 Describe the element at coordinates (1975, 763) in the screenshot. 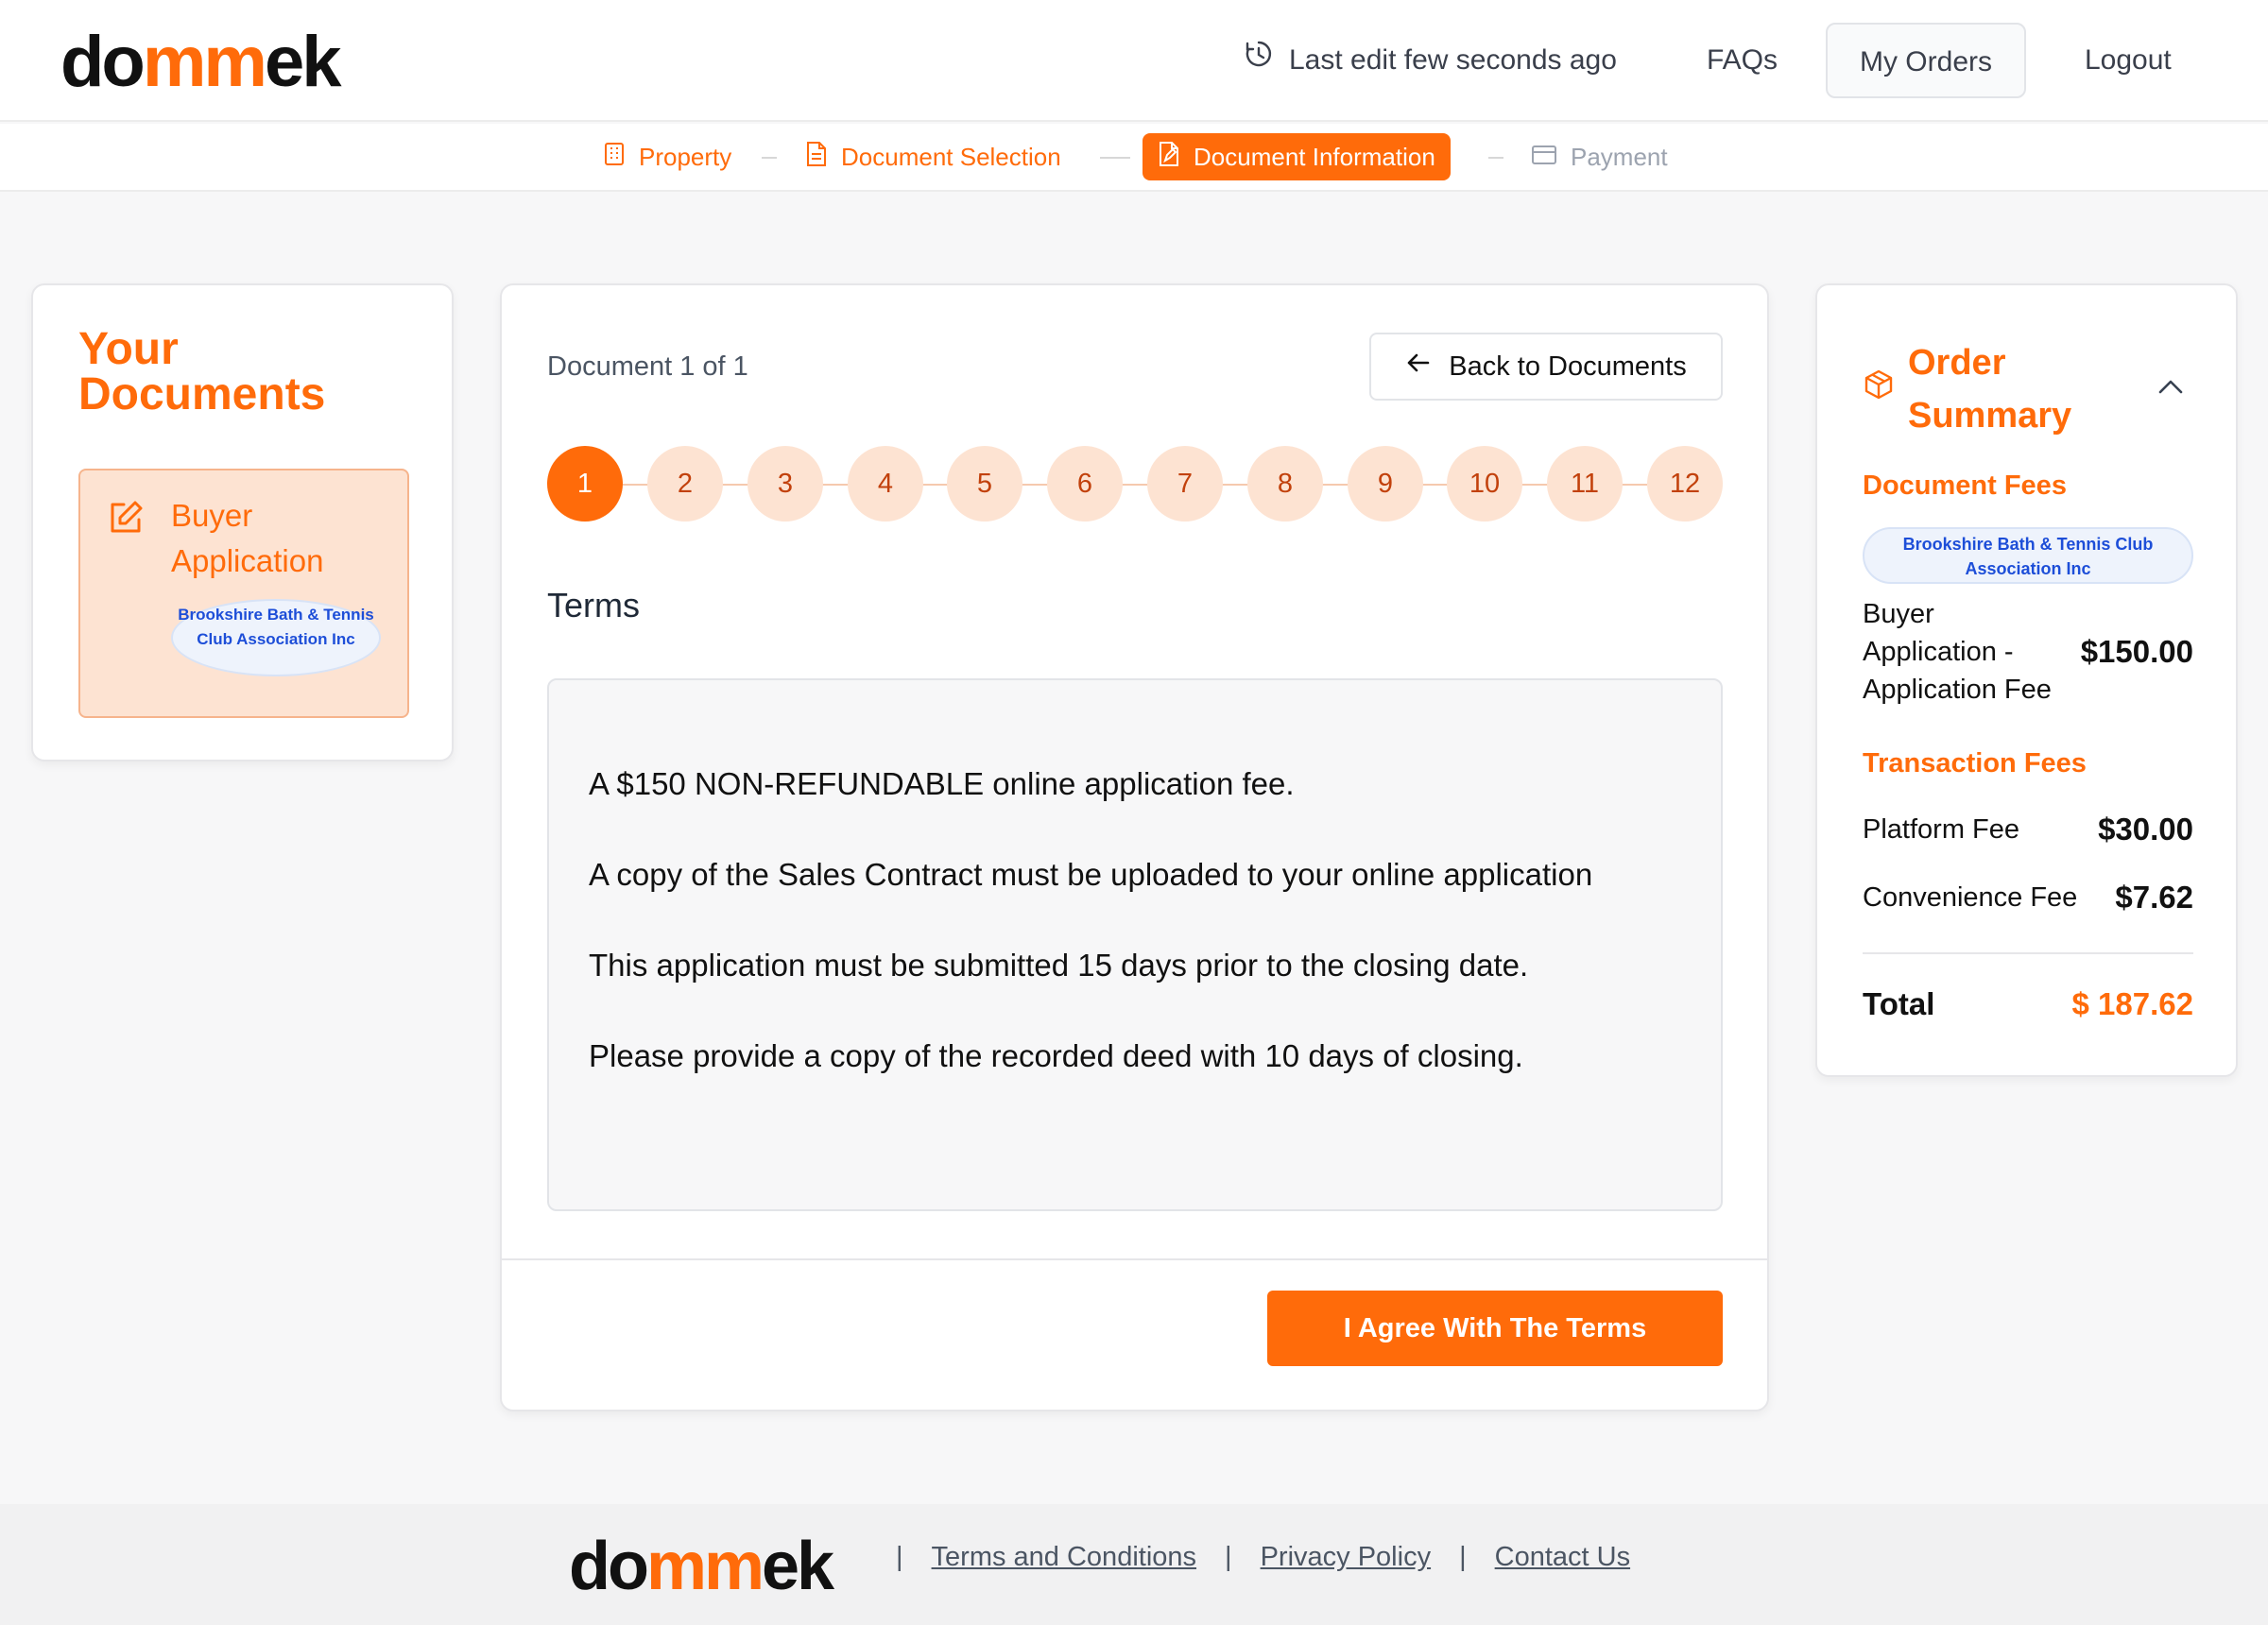

I see `transaction-fees-label: Transaction Fees` at that location.